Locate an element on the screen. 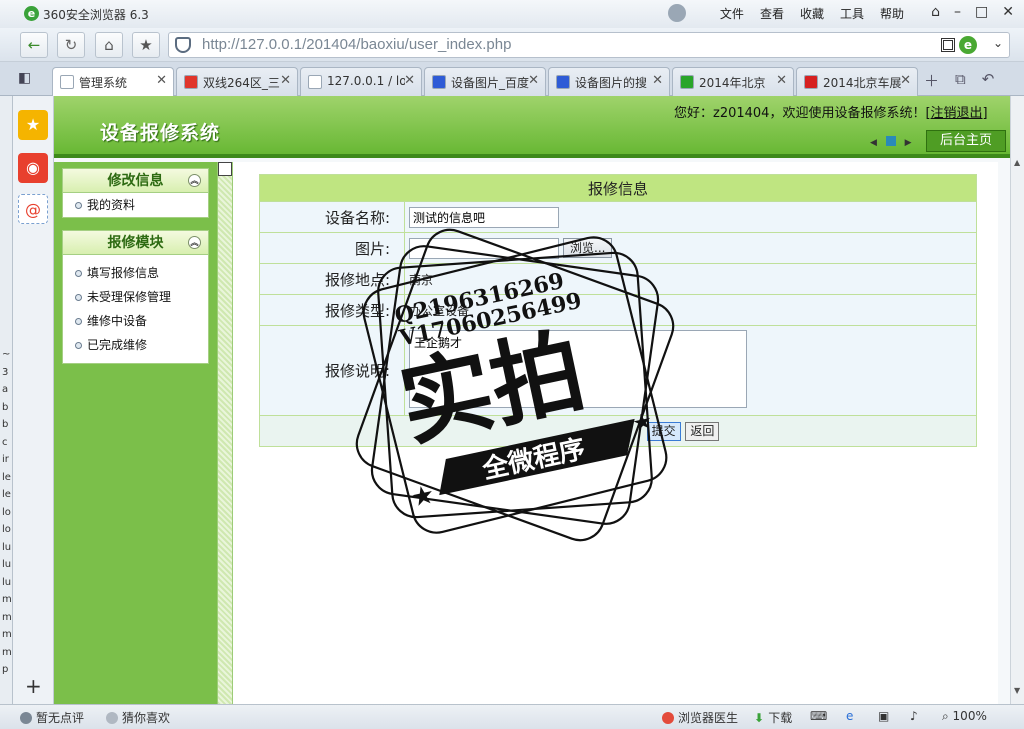  home-page-button: ⌂ is located at coordinates (109, 45).